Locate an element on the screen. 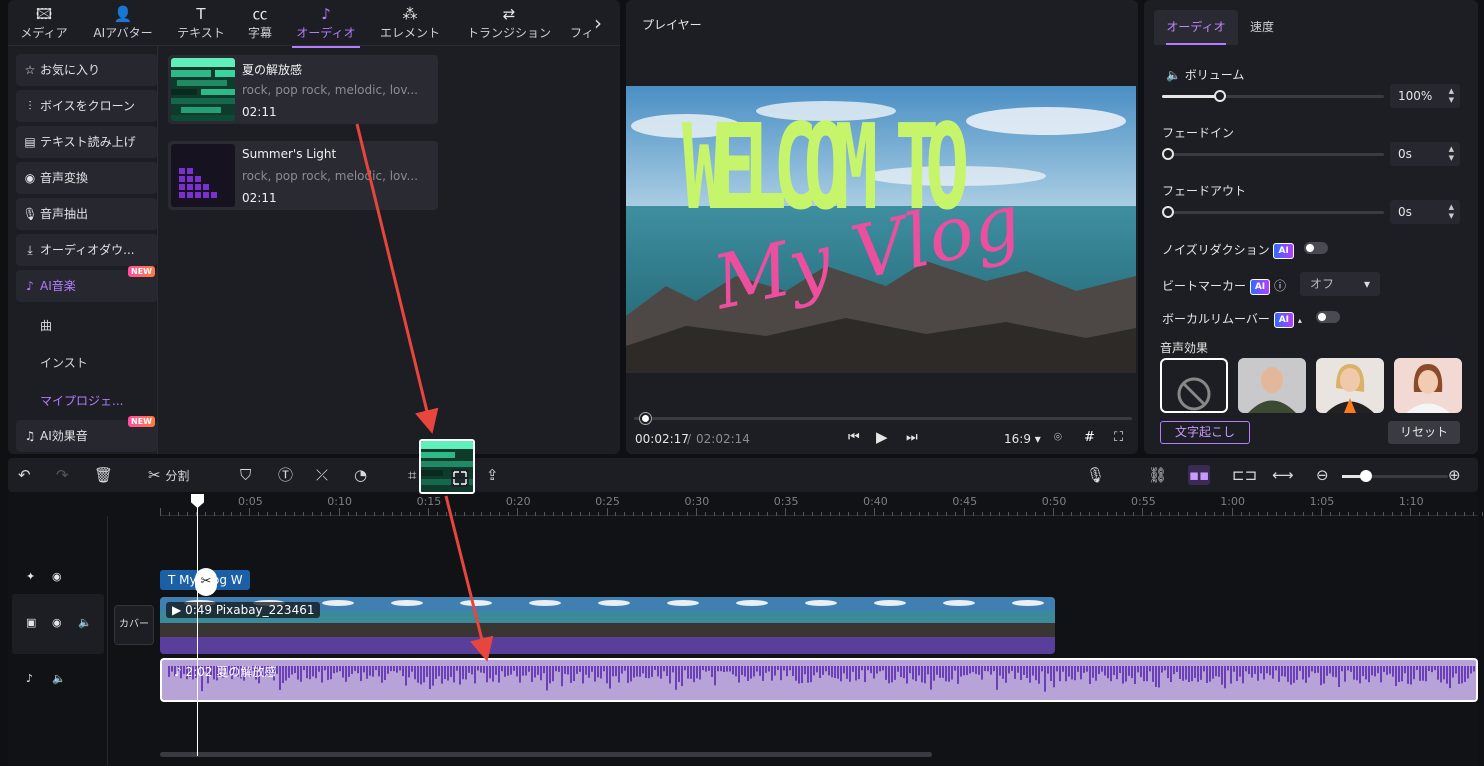 This screenshot has height=766, width=1484. timeline-scrollbar is located at coordinates (546, 754).